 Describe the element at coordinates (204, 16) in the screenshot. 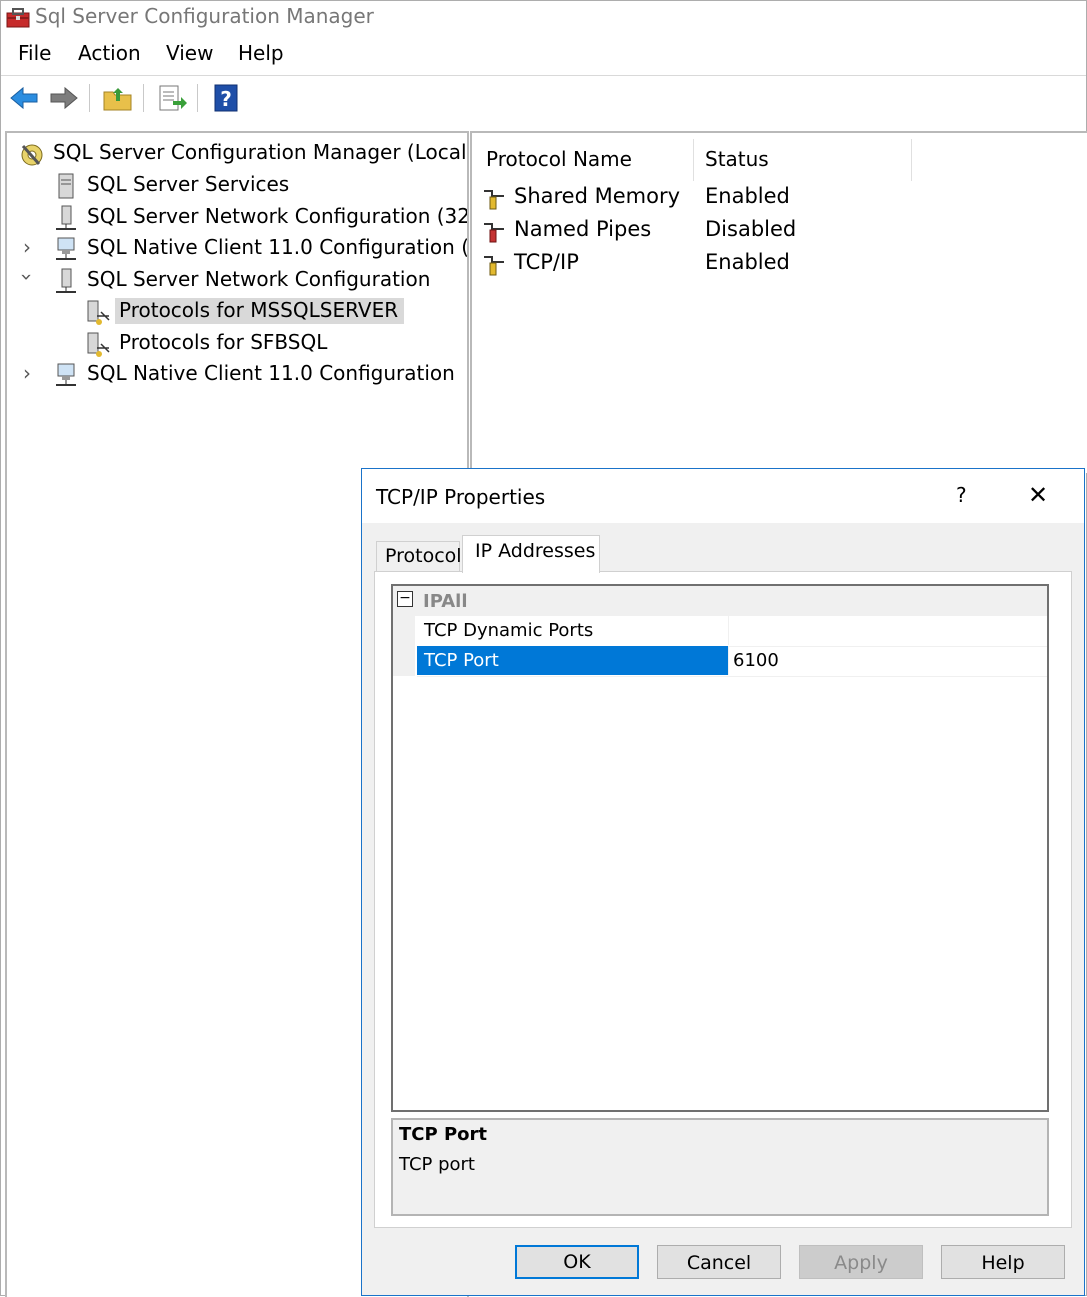

I see `window-title: Sql Server Configuration Manager` at that location.